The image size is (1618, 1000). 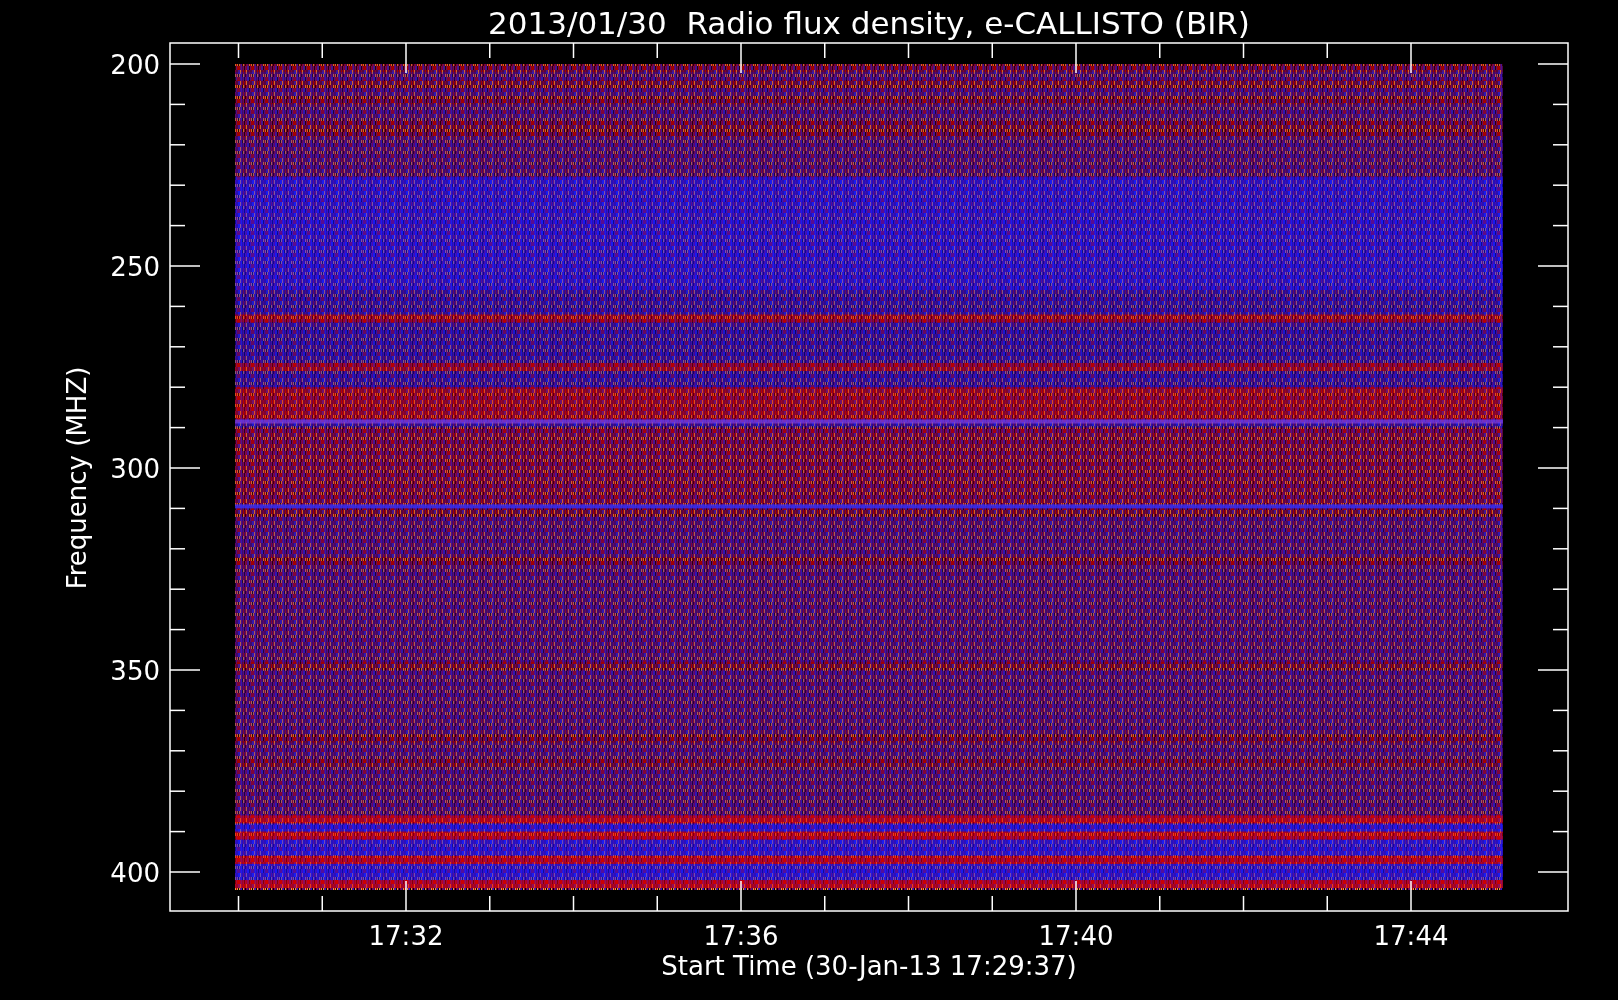 What do you see at coordinates (135, 873) in the screenshot?
I see `axis-tick-label: 400` at bounding box center [135, 873].